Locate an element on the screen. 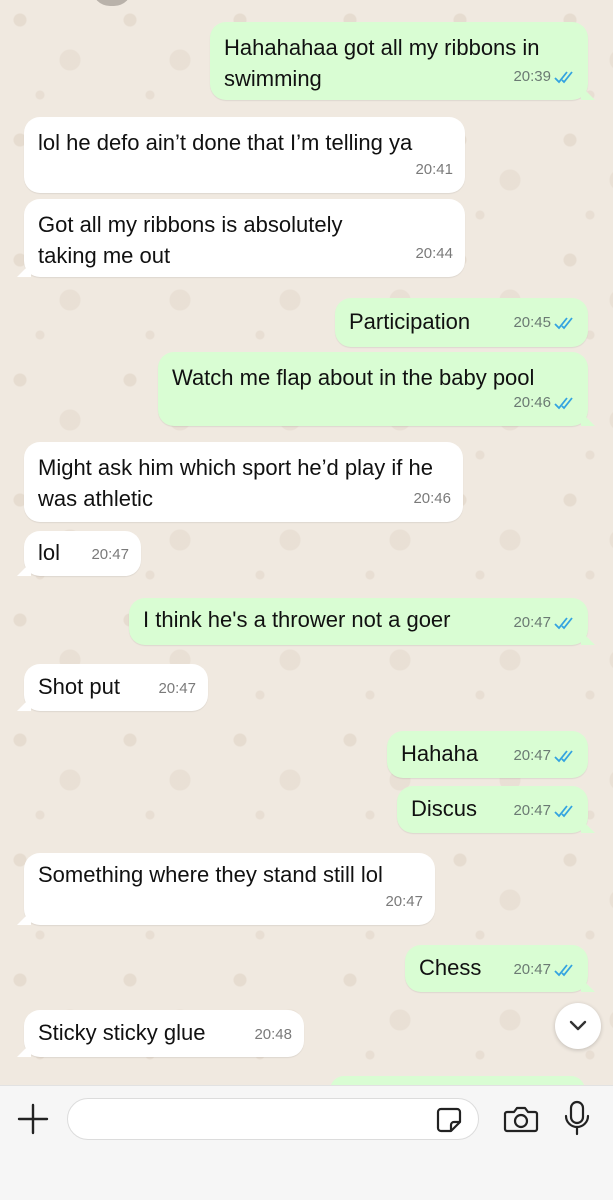  message-meta: 20:45 is located at coordinates (544, 322).